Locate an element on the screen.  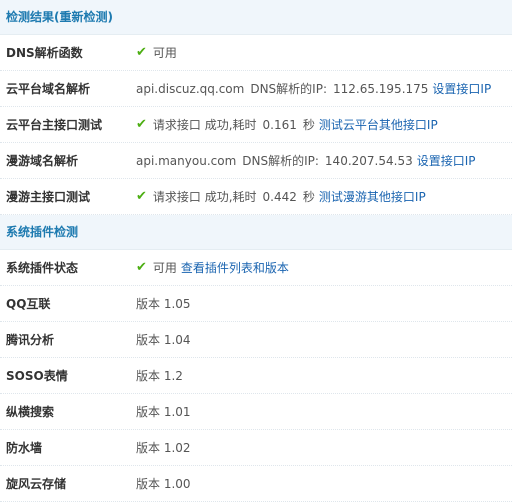
test-other-ip-link: 测试漫游其他接口IP is located at coordinates (372, 196).